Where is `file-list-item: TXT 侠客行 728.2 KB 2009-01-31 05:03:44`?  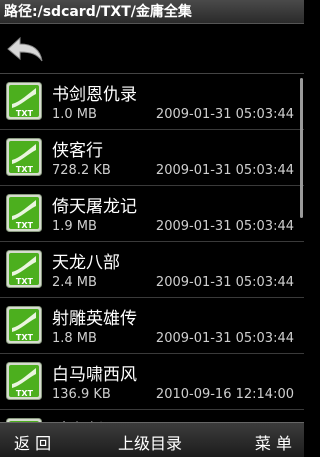 file-list-item: TXT 侠客行 728.2 KB 2009-01-31 05:03:44 is located at coordinates (152, 158).